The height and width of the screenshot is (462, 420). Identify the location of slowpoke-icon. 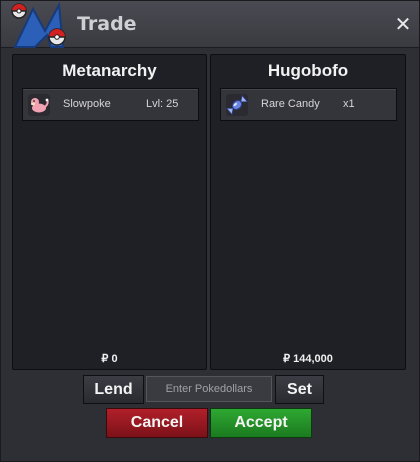
(39, 105).